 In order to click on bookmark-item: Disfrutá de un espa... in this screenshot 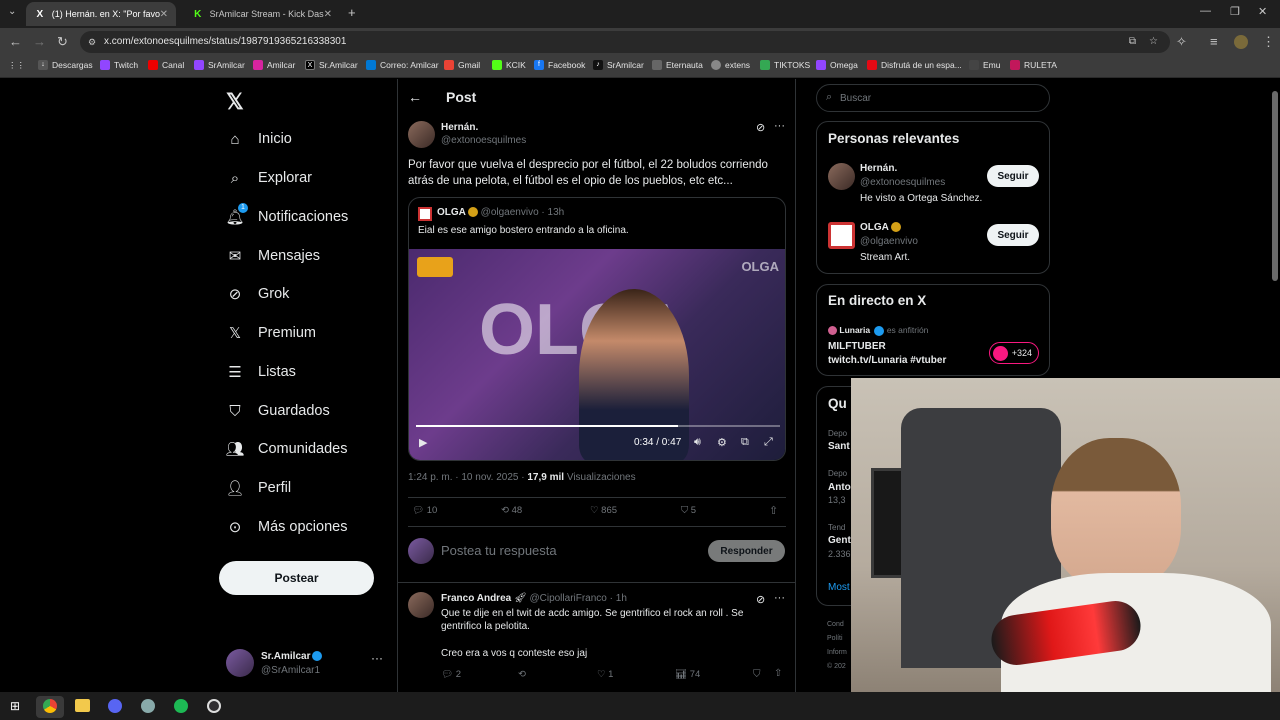, I will do `click(914, 65)`.